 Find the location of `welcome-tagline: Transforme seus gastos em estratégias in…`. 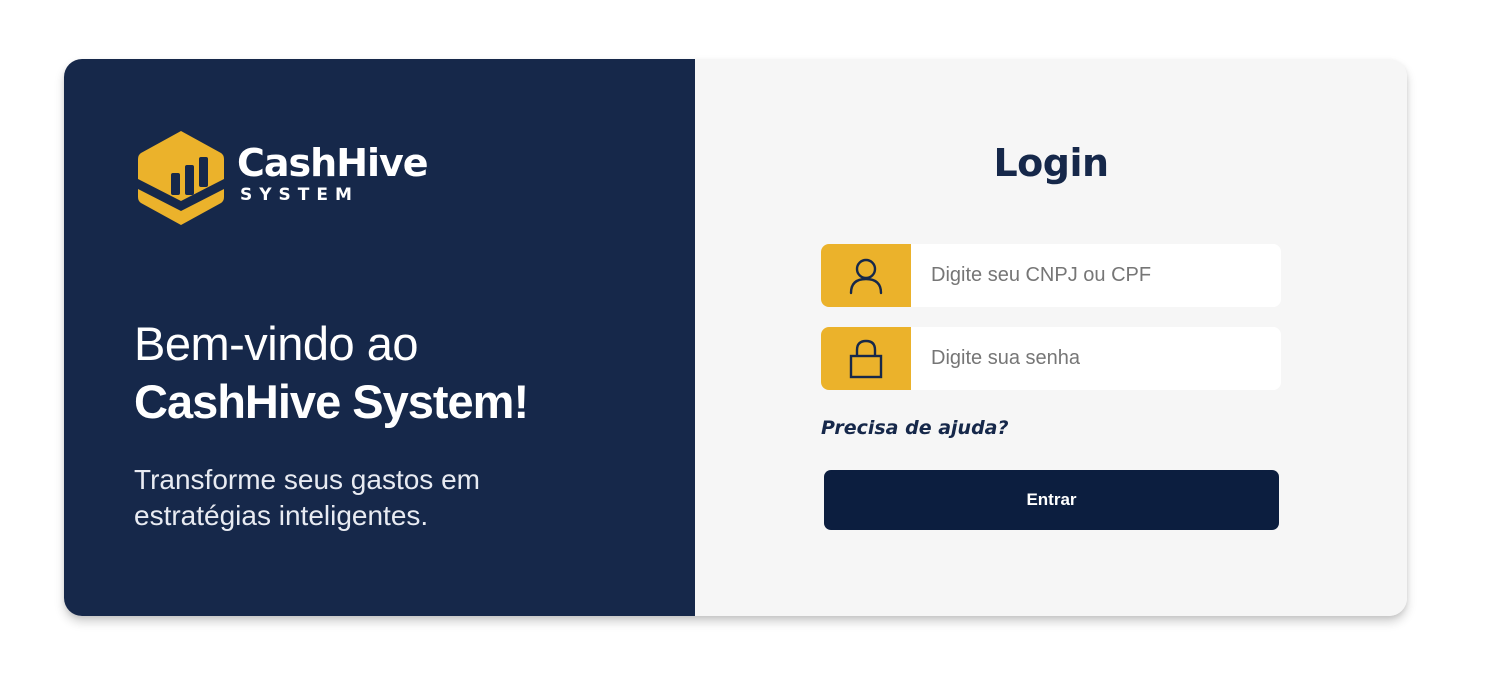

welcome-tagline: Transforme seus gastos em estratégias in… is located at coordinates (307, 497).